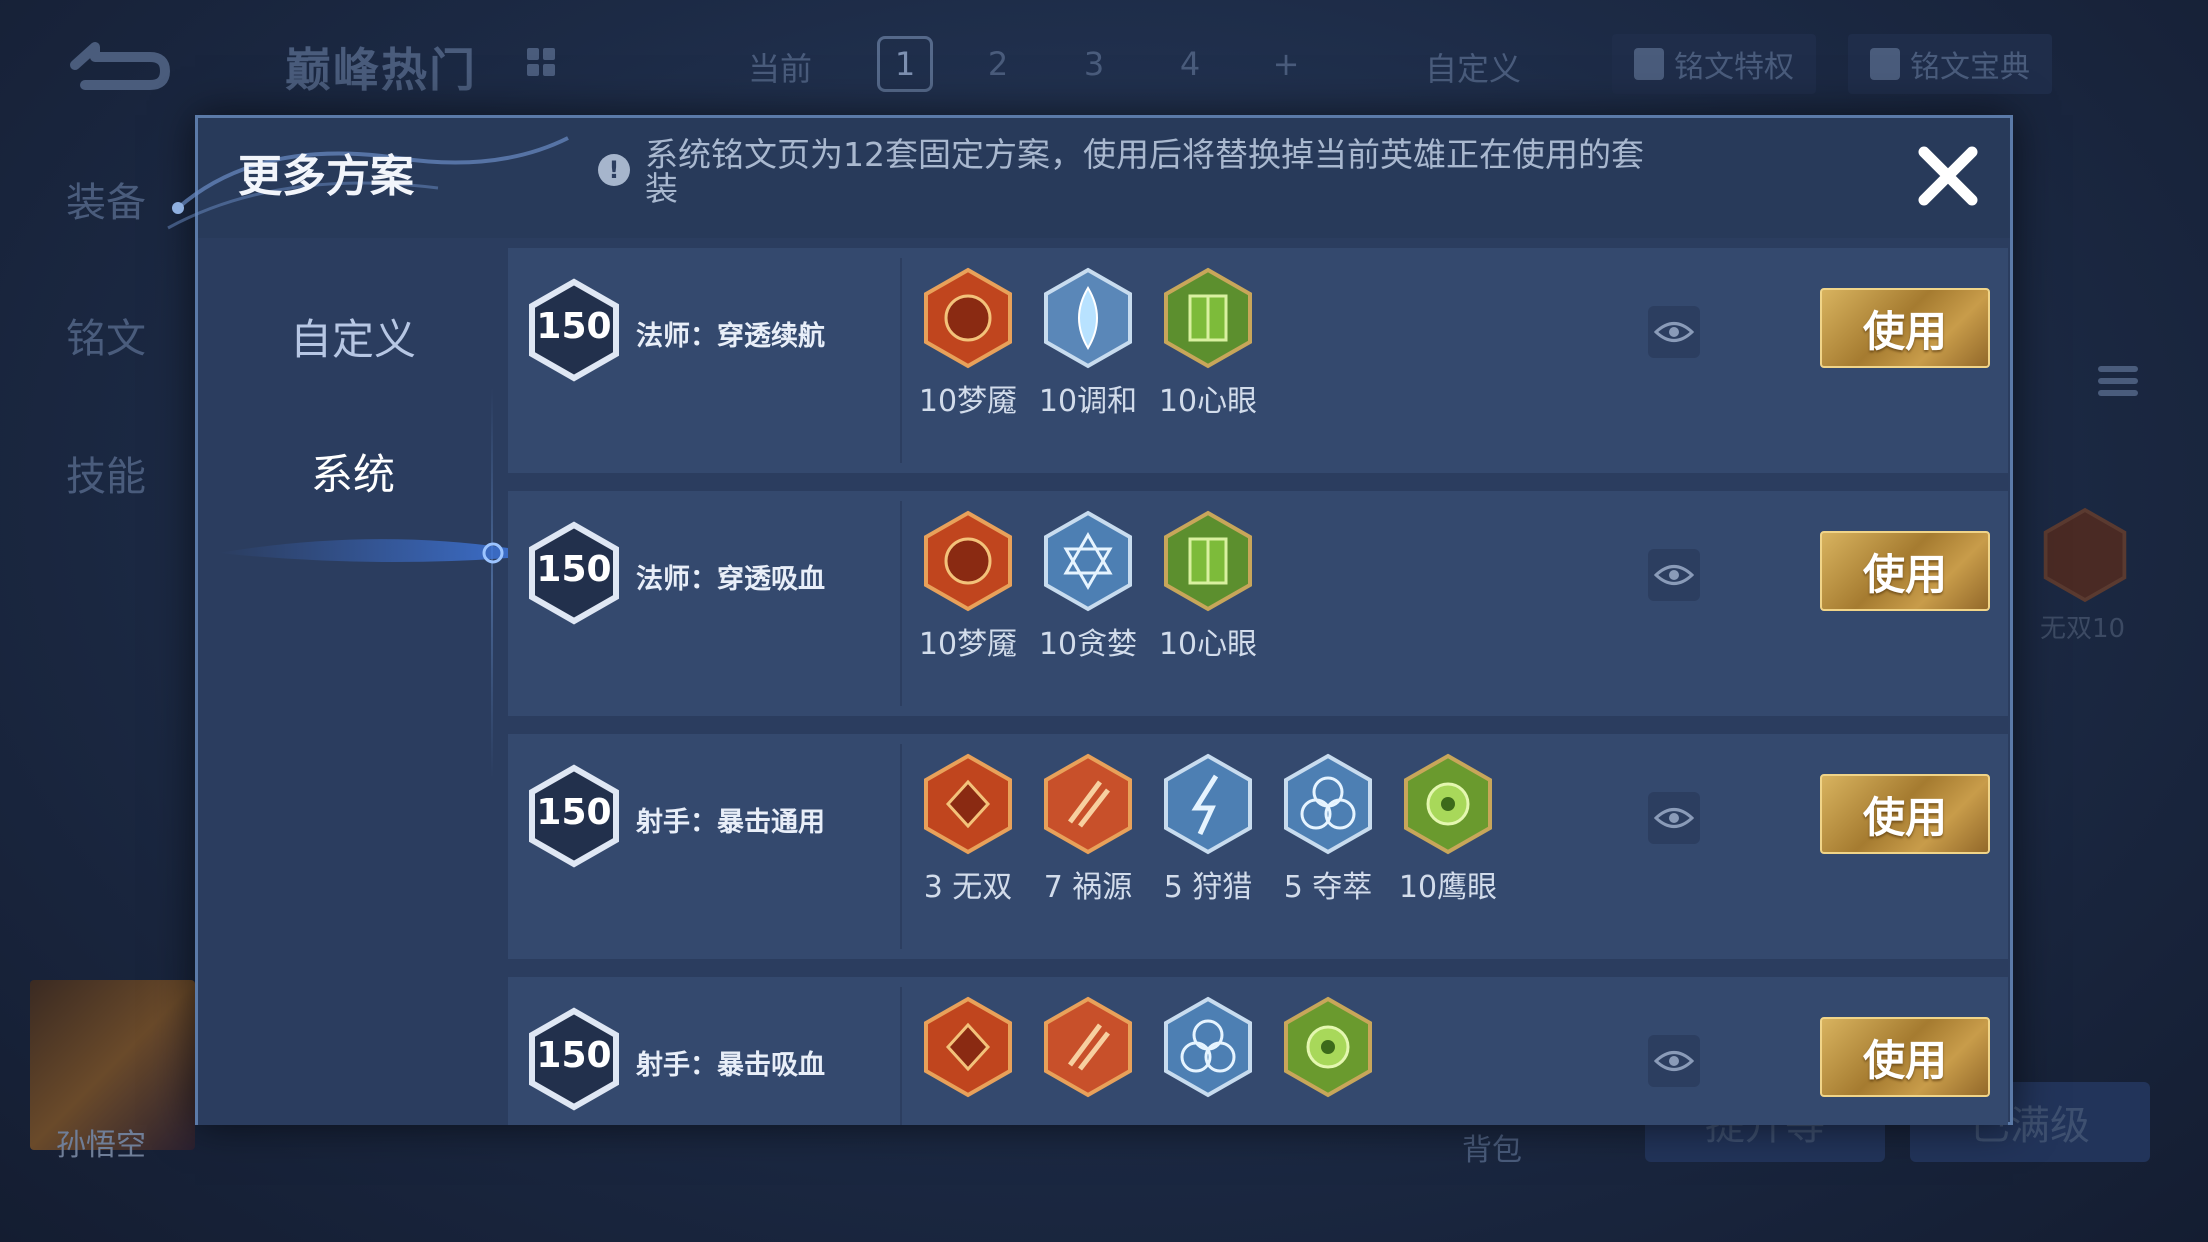 This screenshot has width=2208, height=1242. Describe the element at coordinates (1649, 64) in the screenshot. I see `crown-icon` at that location.